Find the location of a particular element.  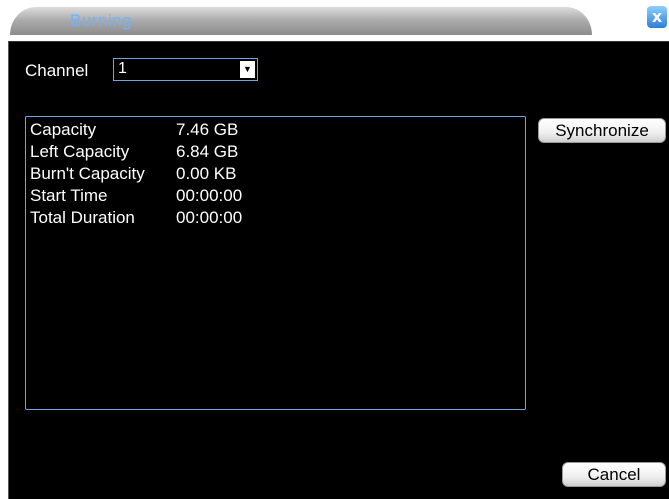

info-value: 7.46 GB is located at coordinates (207, 129).